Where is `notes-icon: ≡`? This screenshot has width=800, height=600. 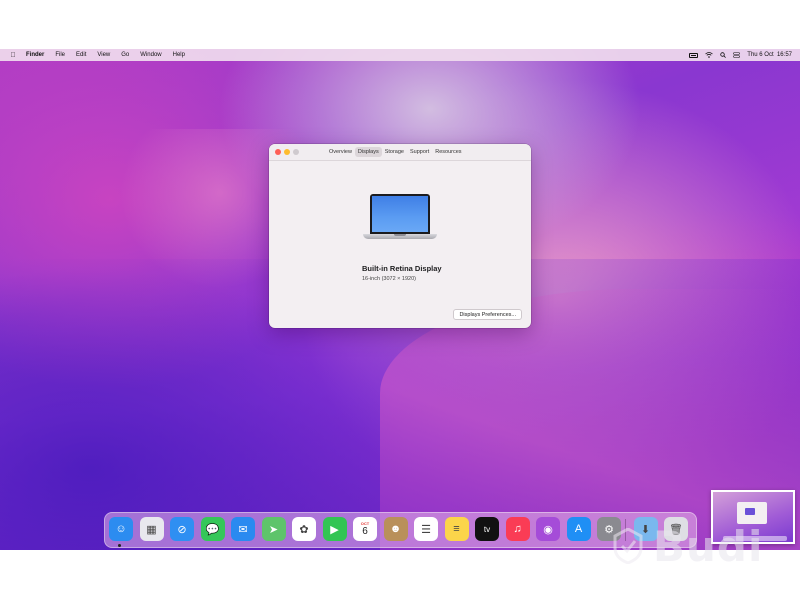
notes-icon: ≡ is located at coordinates (456, 529).